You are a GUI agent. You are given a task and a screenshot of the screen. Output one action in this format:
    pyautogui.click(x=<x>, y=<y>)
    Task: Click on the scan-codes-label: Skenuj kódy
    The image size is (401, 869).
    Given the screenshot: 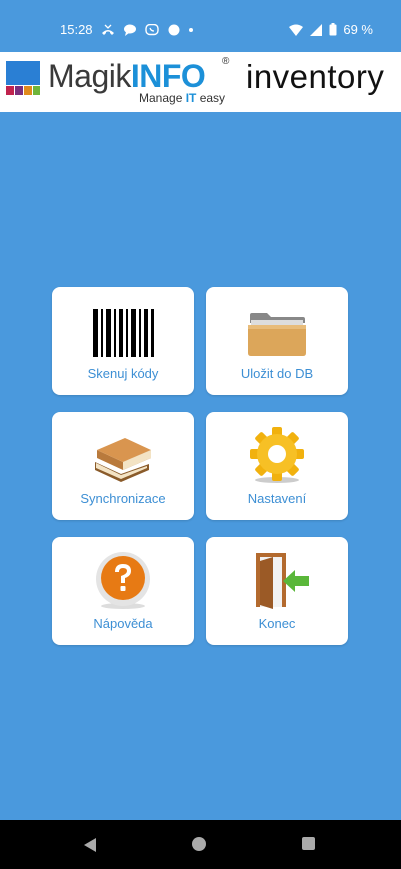 What is the action you would take?
    pyautogui.click(x=123, y=373)
    